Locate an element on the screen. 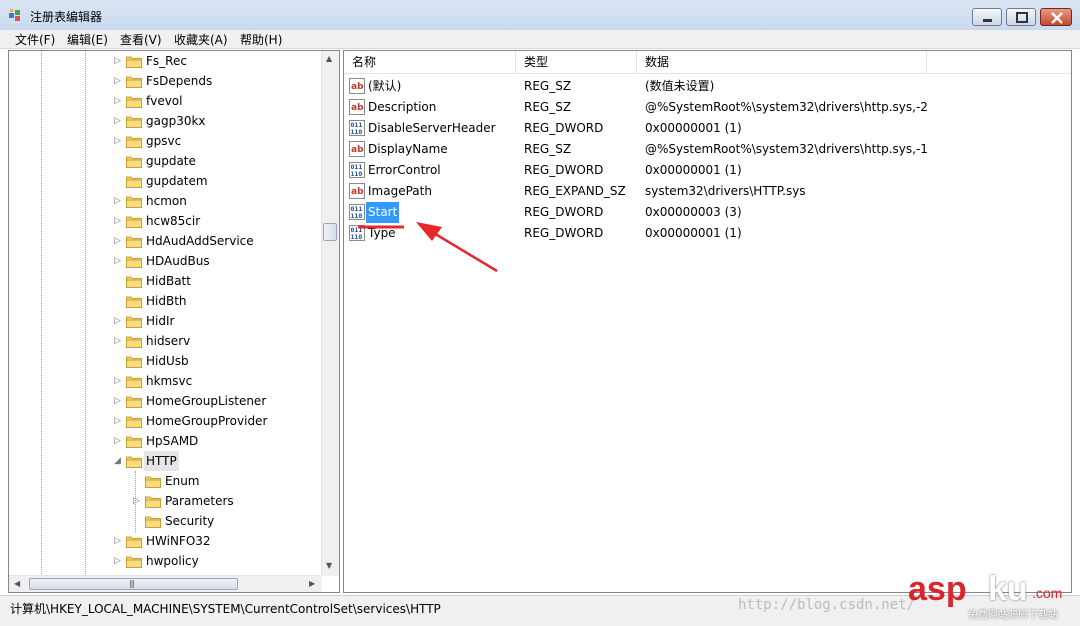 This screenshot has width=1080, height=626. tree-node-label: Parameters is located at coordinates (199, 501).